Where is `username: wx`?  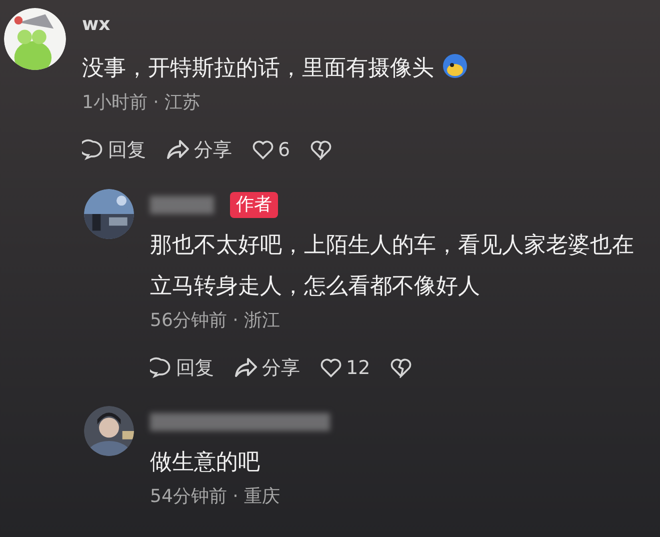 username: wx is located at coordinates (96, 24).